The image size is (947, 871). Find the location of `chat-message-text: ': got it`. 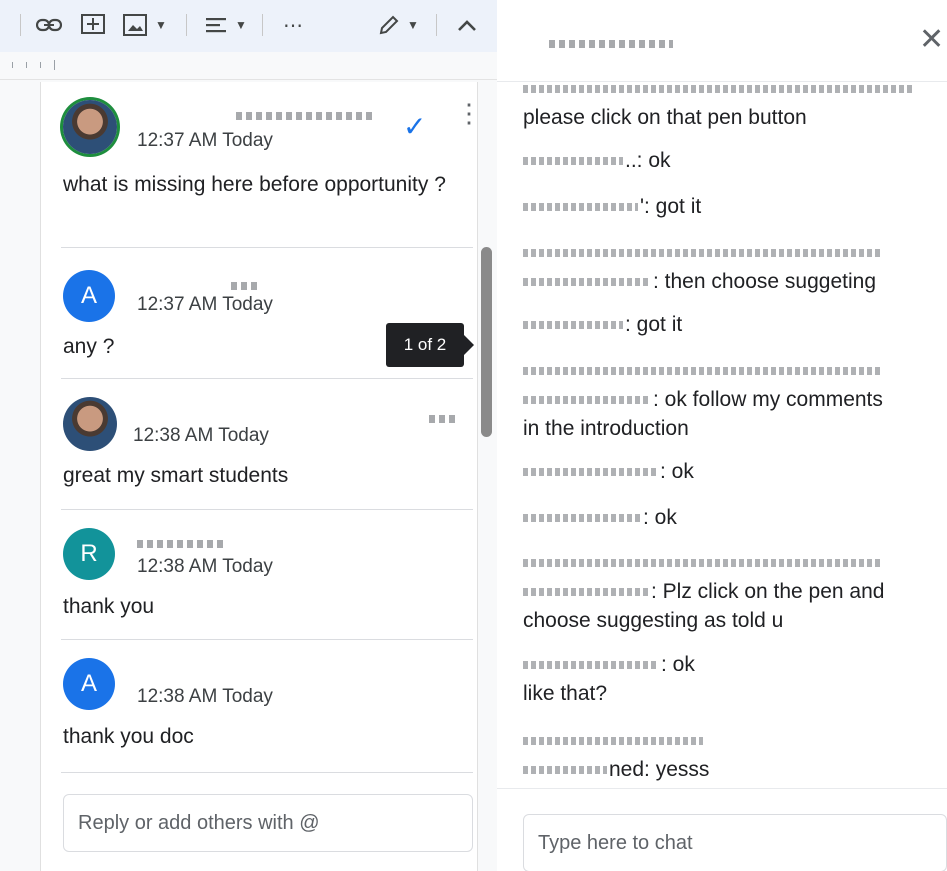

chat-message-text: ': got it is located at coordinates (671, 206).